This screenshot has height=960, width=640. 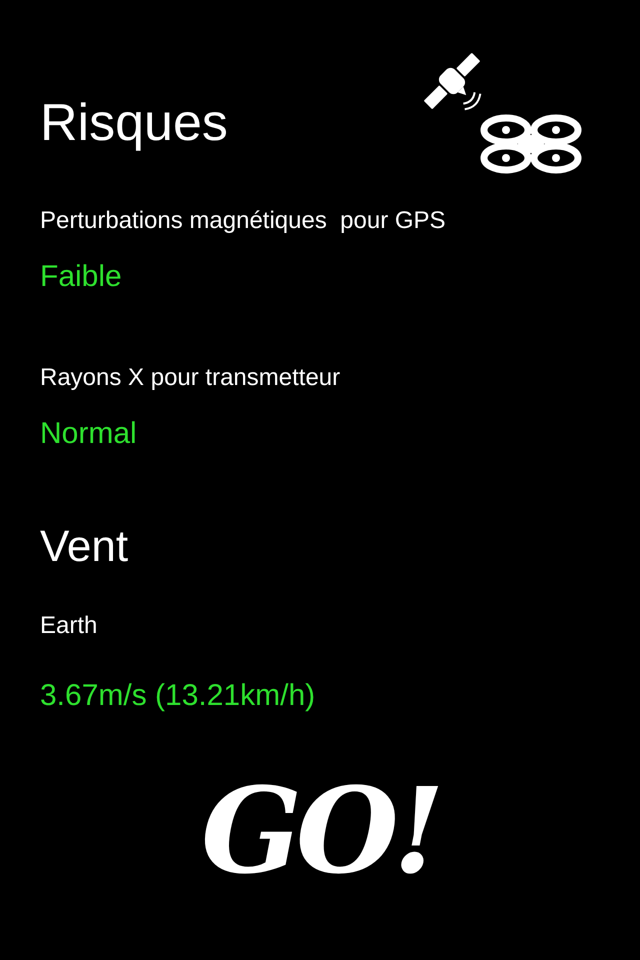 What do you see at coordinates (190, 378) in the screenshot?
I see `risk-label: Rayons X pour transmetteur` at bounding box center [190, 378].